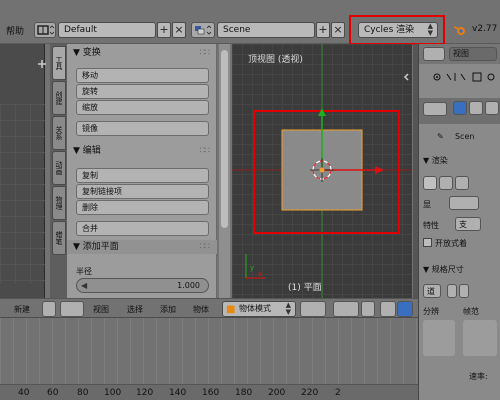 The height and width of the screenshot is (400, 500). Describe the element at coordinates (443, 269) in the screenshot. I see `dimensions-panel-title: ▼ 规格尺寸` at that location.